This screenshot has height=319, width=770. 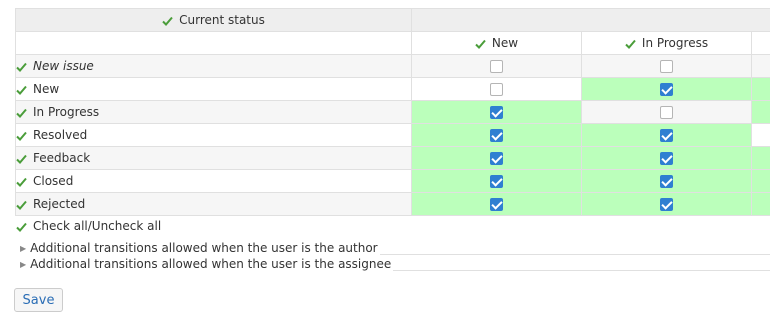 I want to click on current-status-label: Current status, so click(x=222, y=20).